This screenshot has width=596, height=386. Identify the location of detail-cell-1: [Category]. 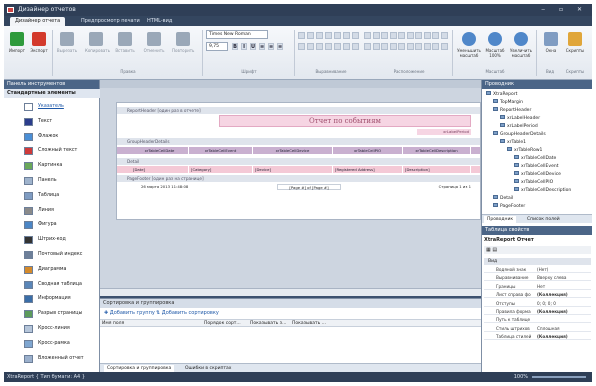
(221, 169).